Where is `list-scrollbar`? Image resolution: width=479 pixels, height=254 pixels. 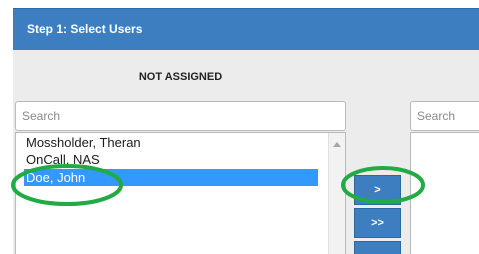 list-scrollbar is located at coordinates (336, 193).